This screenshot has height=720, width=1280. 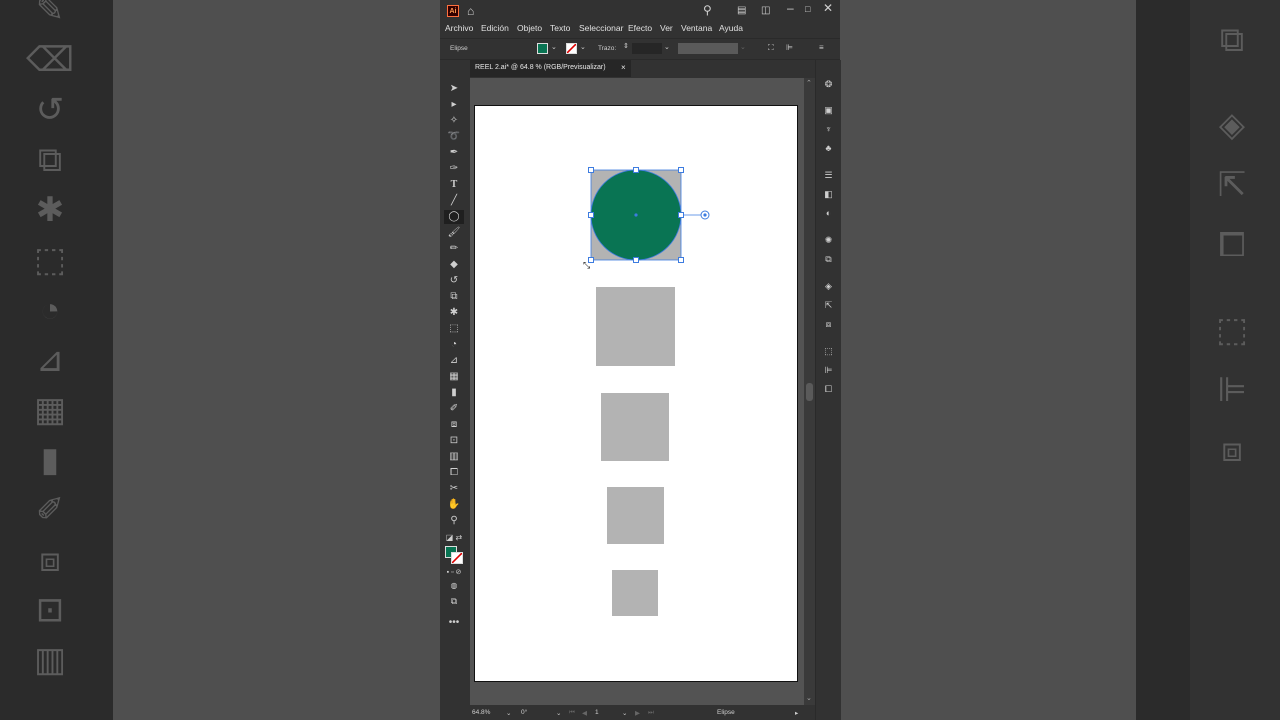 What do you see at coordinates (828, 286) in the screenshot?
I see `layers-icon: ◈` at bounding box center [828, 286].